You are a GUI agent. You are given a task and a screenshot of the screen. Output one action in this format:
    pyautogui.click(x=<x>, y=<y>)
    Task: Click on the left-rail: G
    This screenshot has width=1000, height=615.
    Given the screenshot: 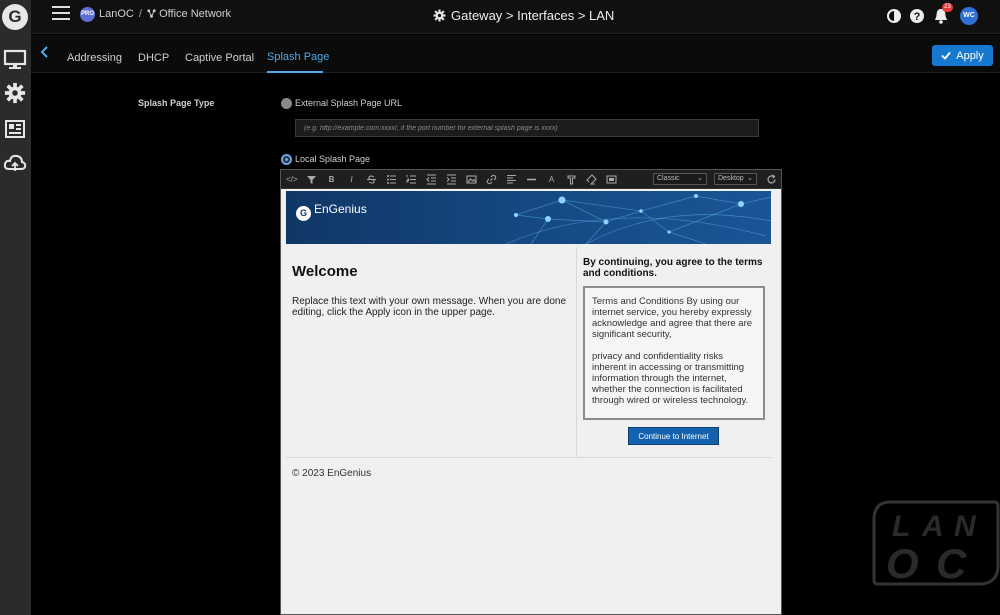 What is the action you would take?
    pyautogui.click(x=15, y=307)
    